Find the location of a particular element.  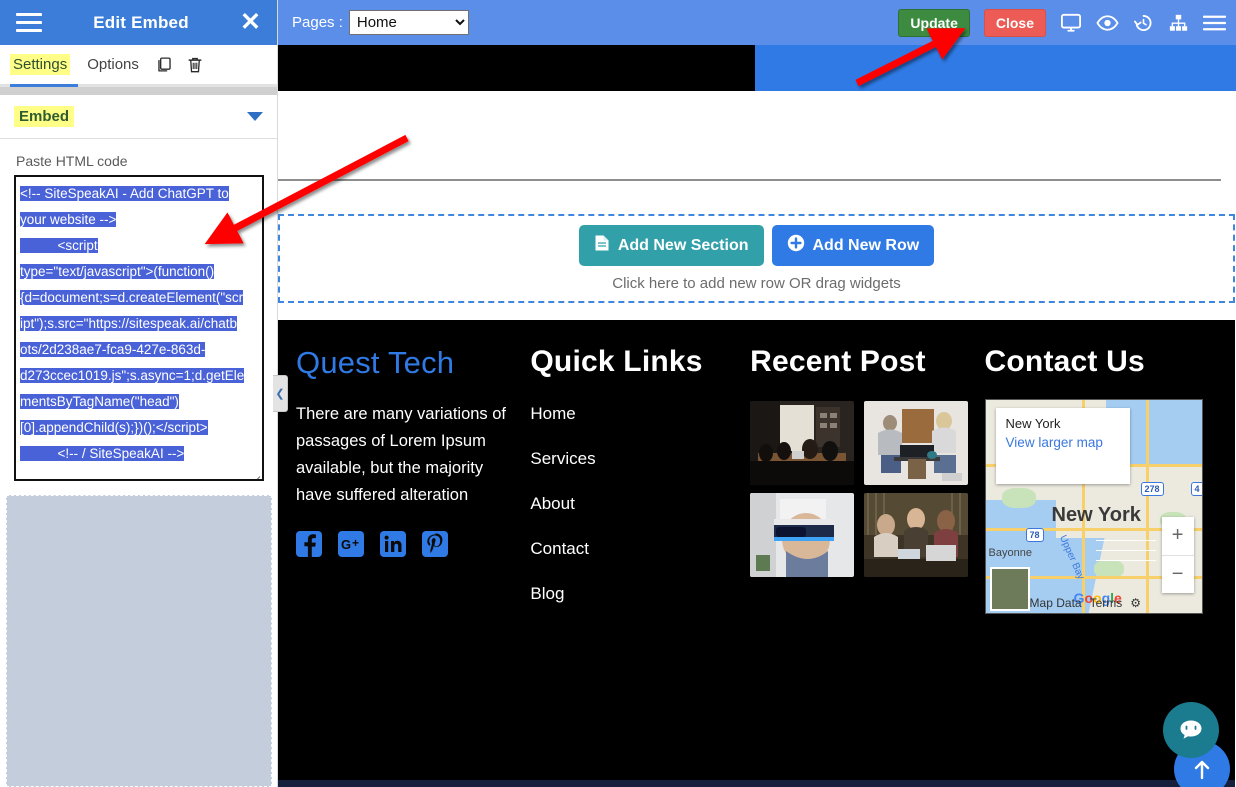

quick-link-about: About is located at coordinates (635, 504).